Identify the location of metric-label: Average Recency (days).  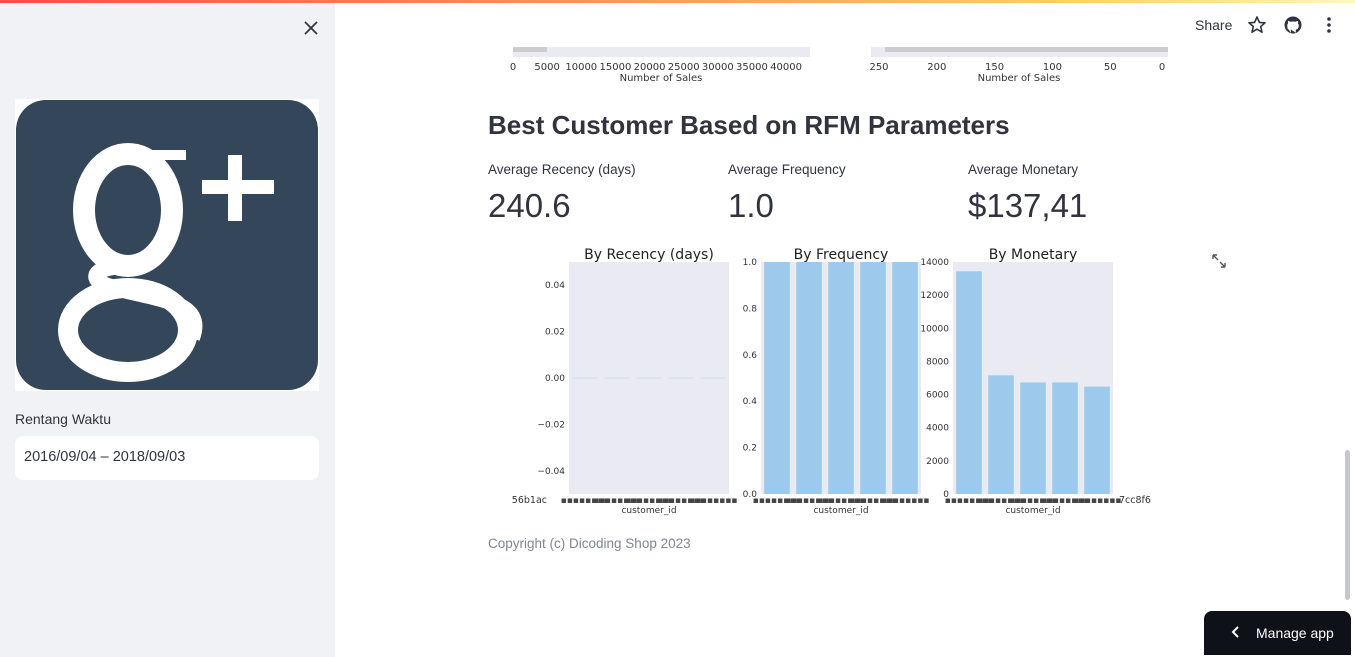
(562, 169).